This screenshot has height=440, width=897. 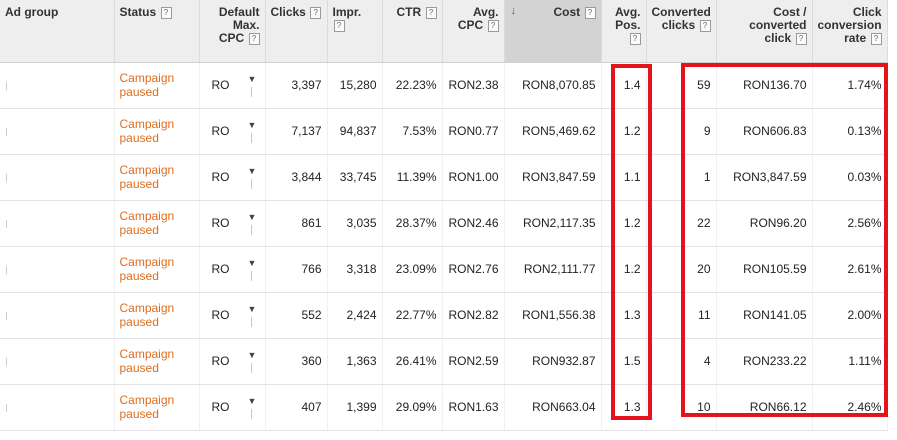 What do you see at coordinates (681, 407) in the screenshot?
I see `converted-clicks-cell: 10` at bounding box center [681, 407].